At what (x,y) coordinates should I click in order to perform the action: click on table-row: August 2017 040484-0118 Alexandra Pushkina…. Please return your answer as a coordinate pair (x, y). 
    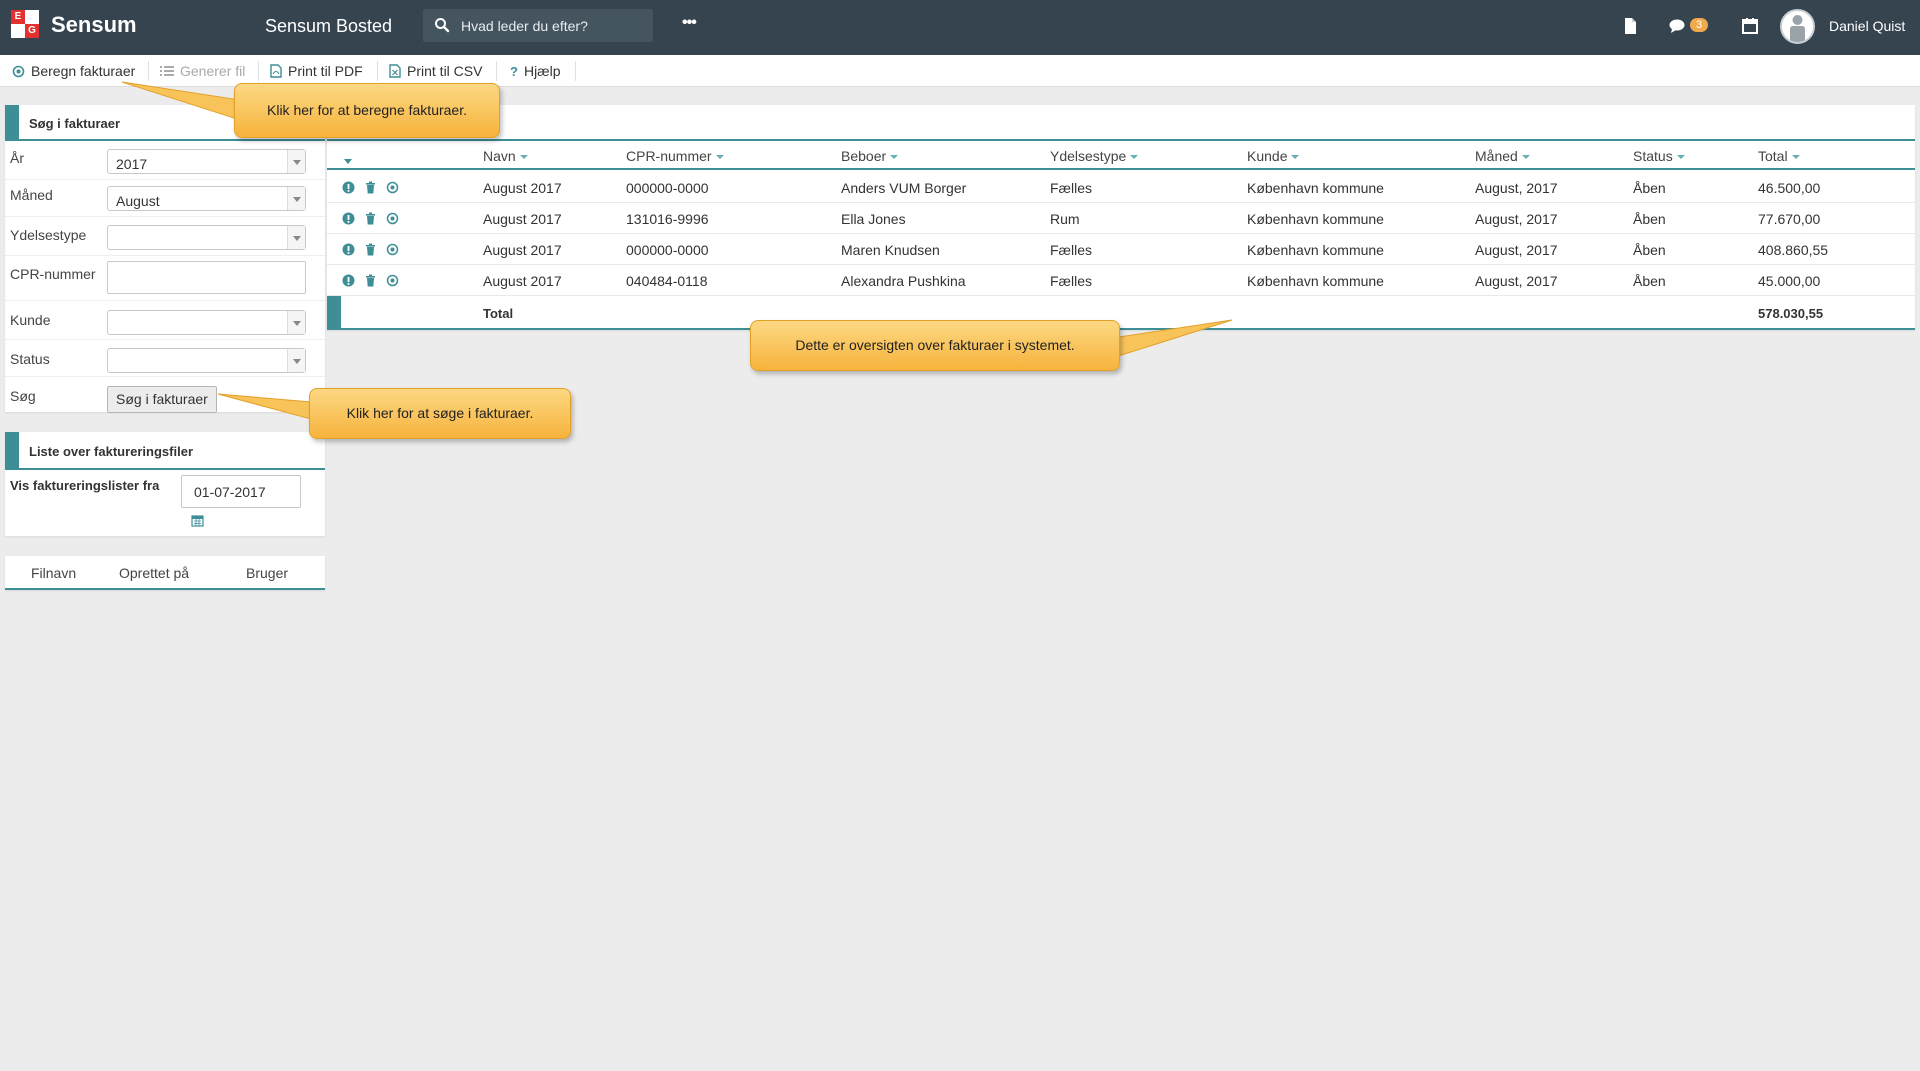
    Looking at the image, I should click on (1121, 280).